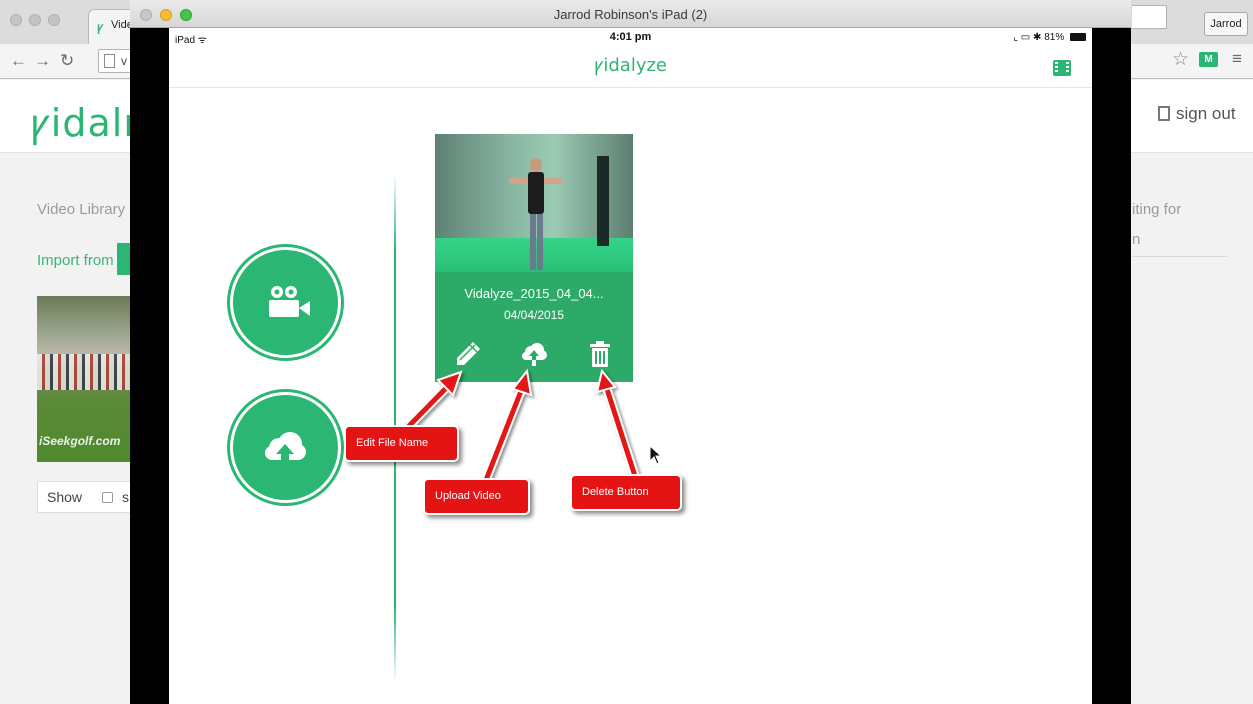  What do you see at coordinates (289, 301) in the screenshot?
I see `video-camera-icon` at bounding box center [289, 301].